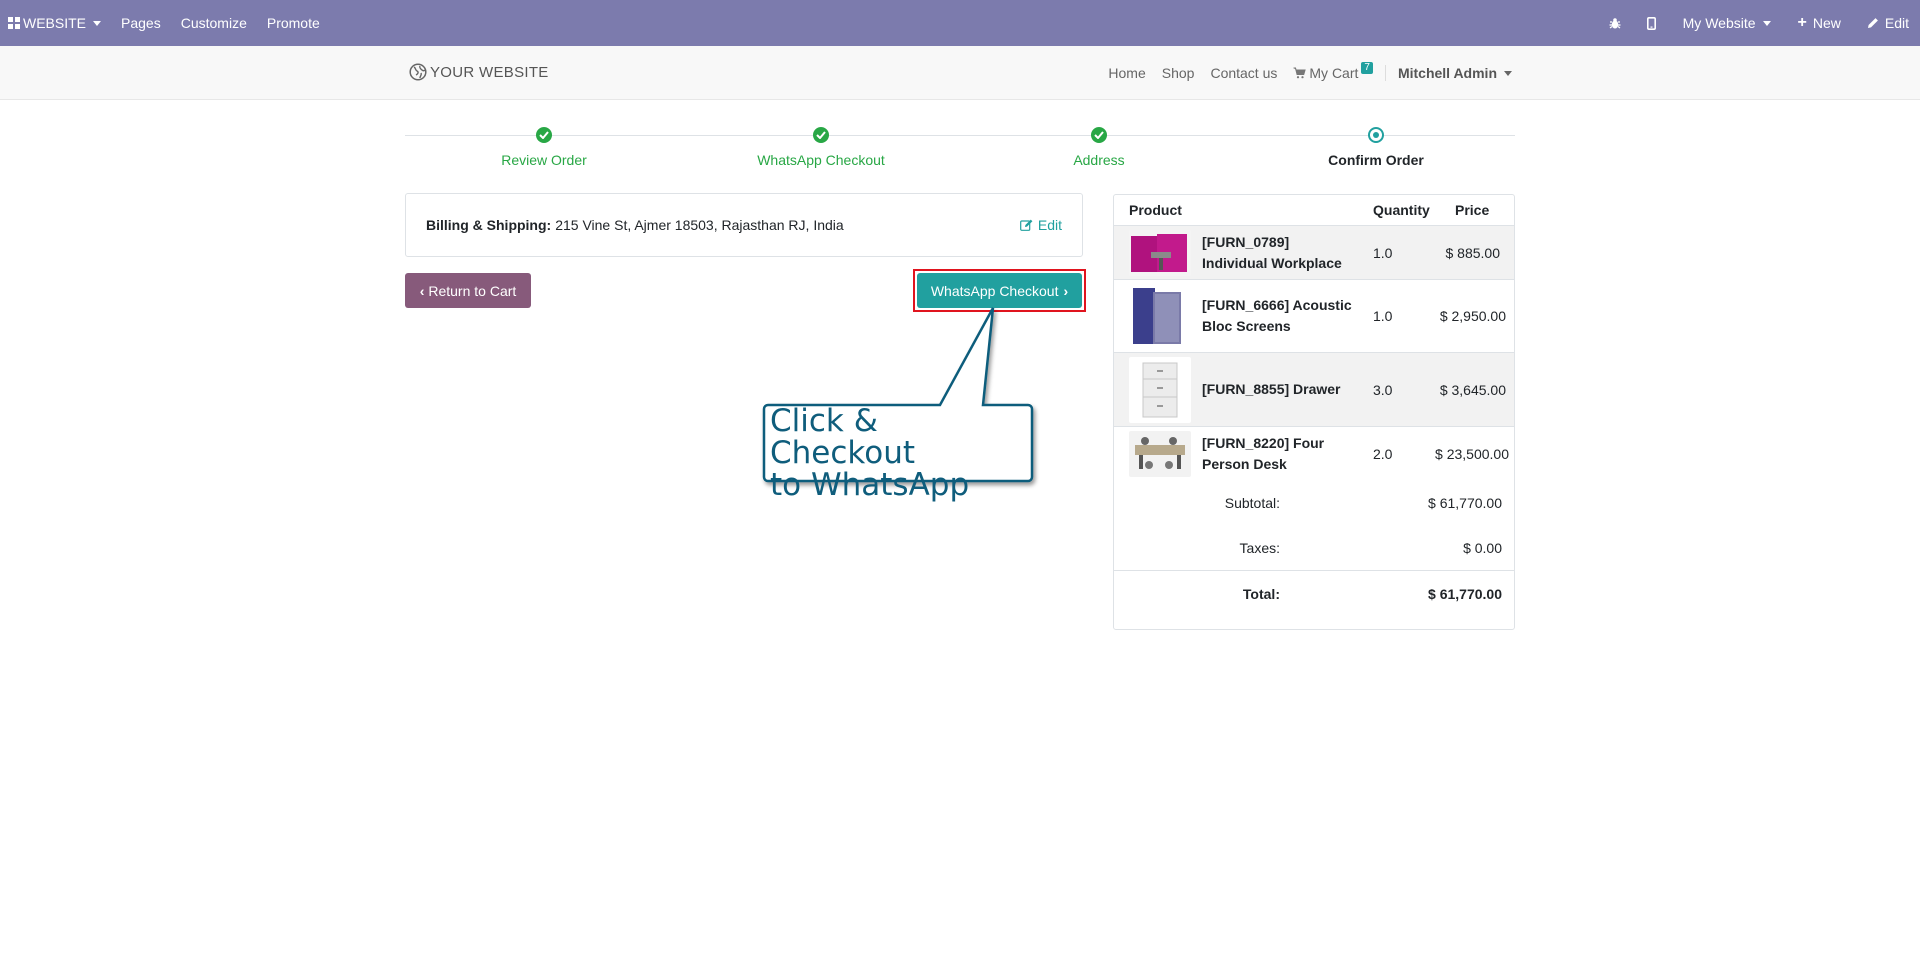 This screenshot has height=968, width=1920. What do you see at coordinates (1376, 147) in the screenshot?
I see `step-confirm-order: Confirm Order` at bounding box center [1376, 147].